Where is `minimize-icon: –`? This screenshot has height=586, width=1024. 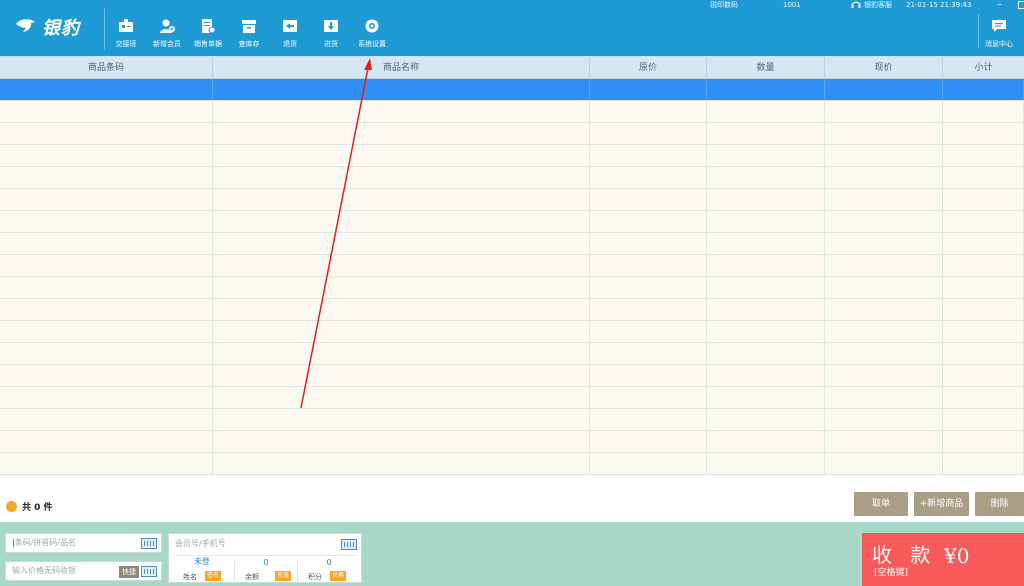
minimize-icon: – is located at coordinates (999, 5).